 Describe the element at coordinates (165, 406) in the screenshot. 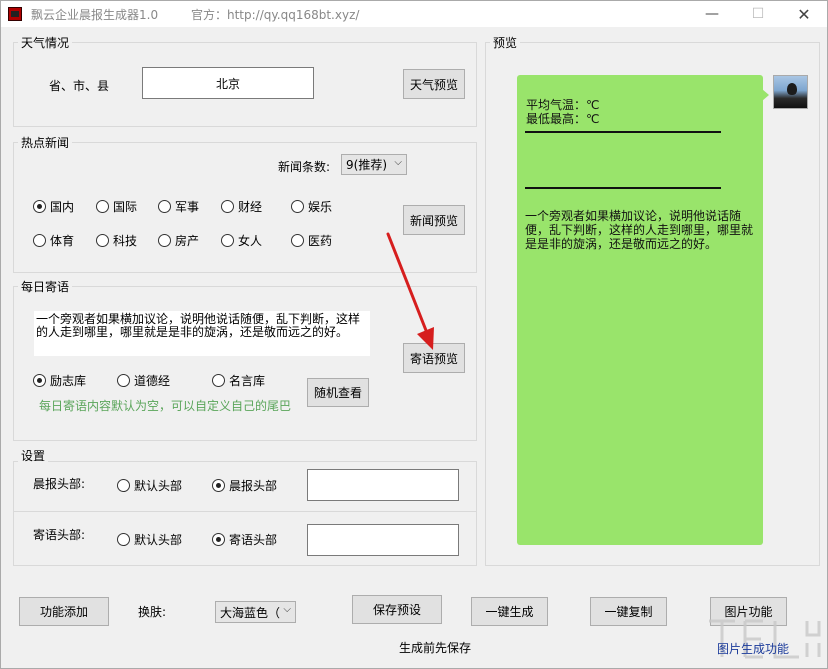

I see `daily-hint-text: 每日寄语内容默认为空，可以自定义自己的尾巴` at that location.